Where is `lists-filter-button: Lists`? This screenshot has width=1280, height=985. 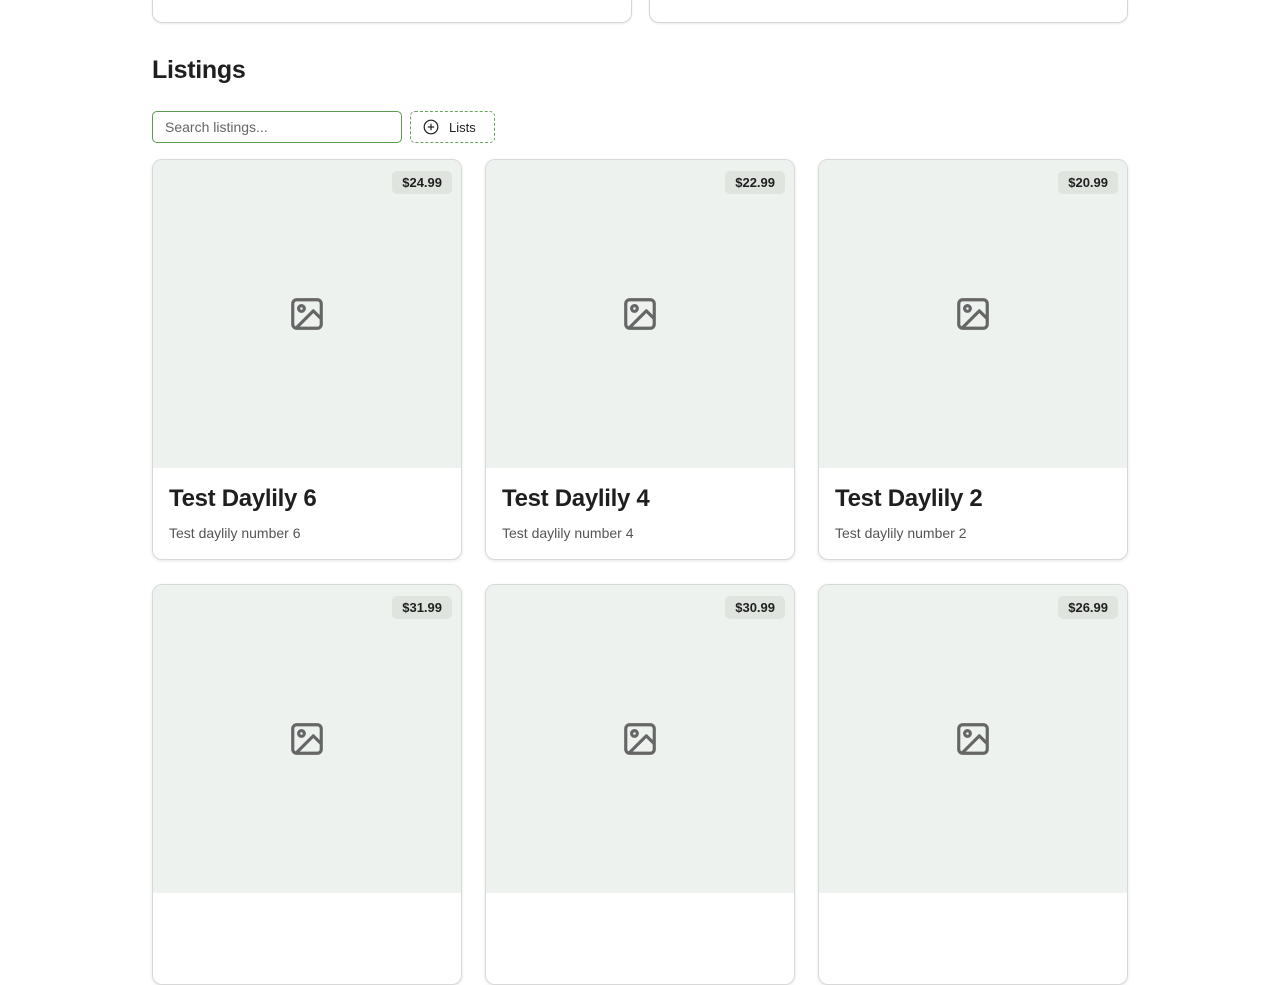 lists-filter-button: Lists is located at coordinates (452, 127).